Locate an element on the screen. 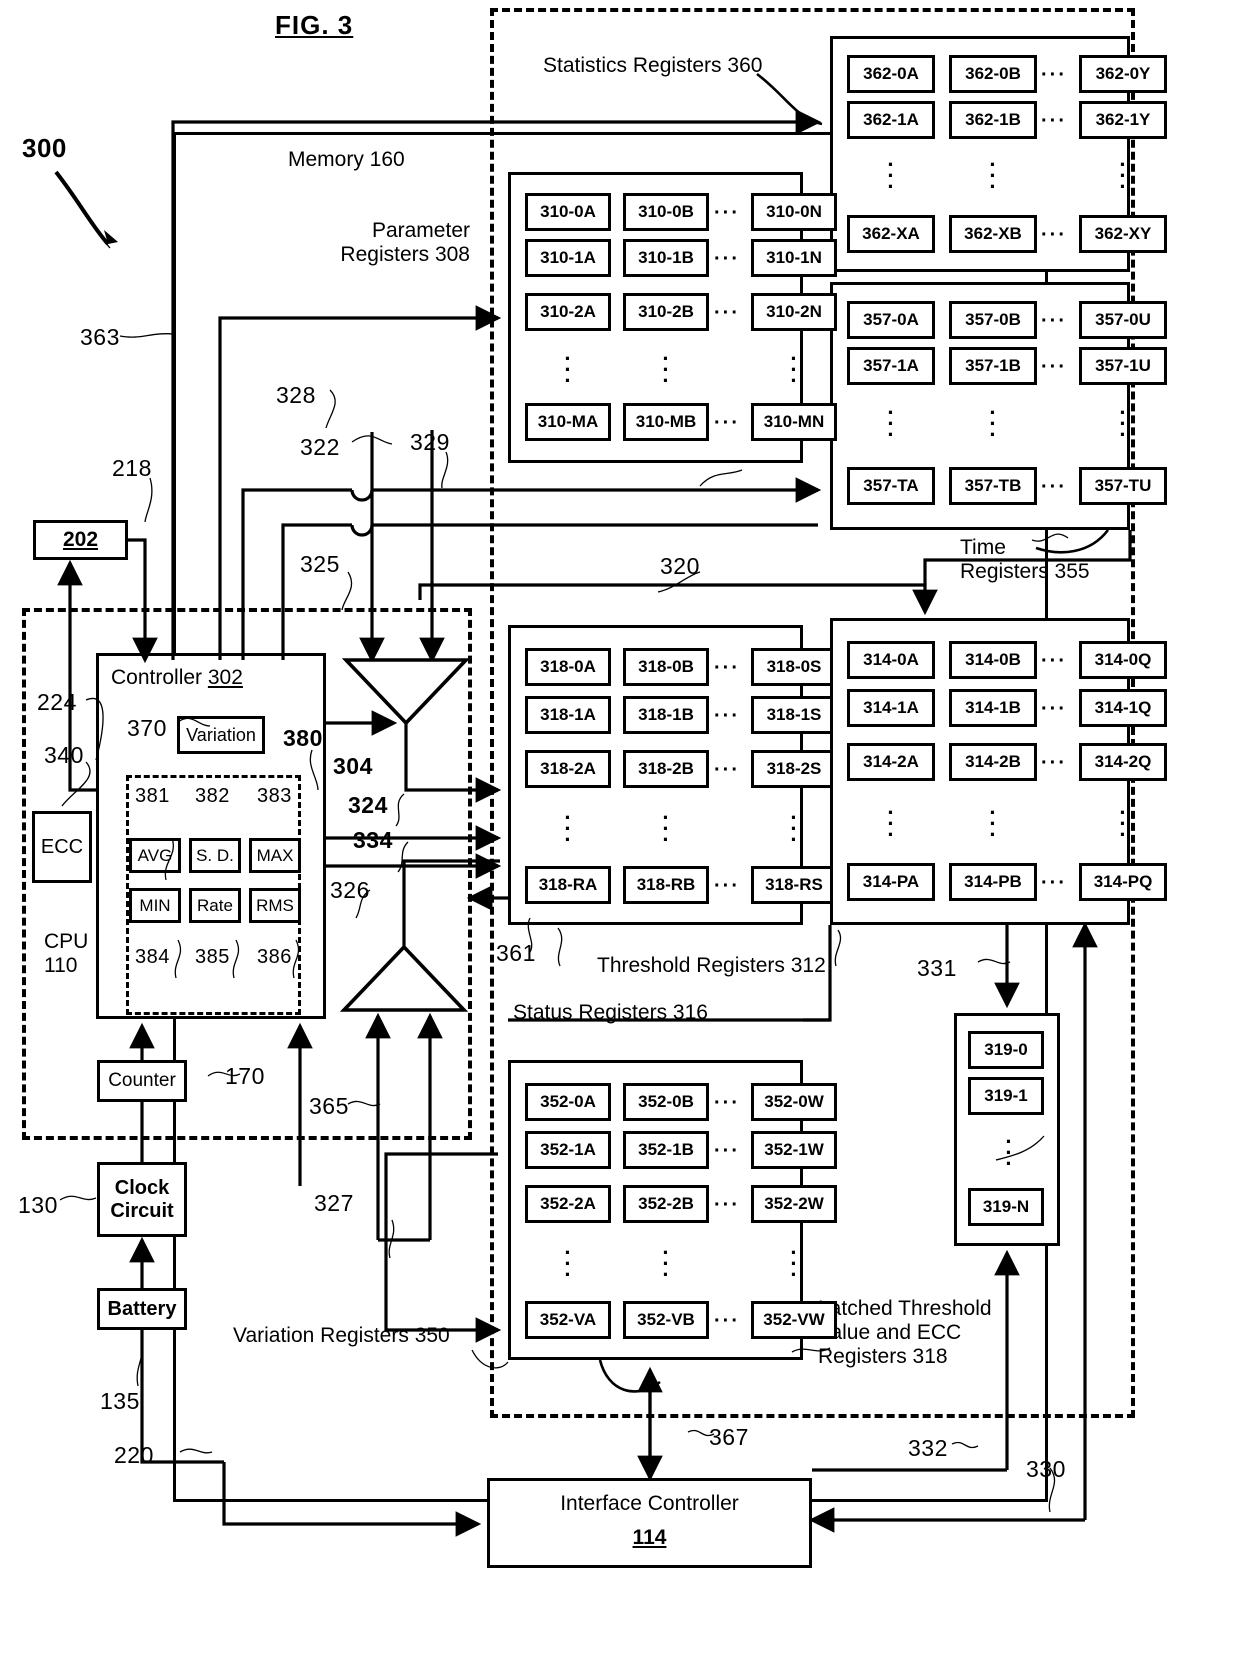 The height and width of the screenshot is (1676, 1240). stat-op-min: MIN is located at coordinates (155, 905).